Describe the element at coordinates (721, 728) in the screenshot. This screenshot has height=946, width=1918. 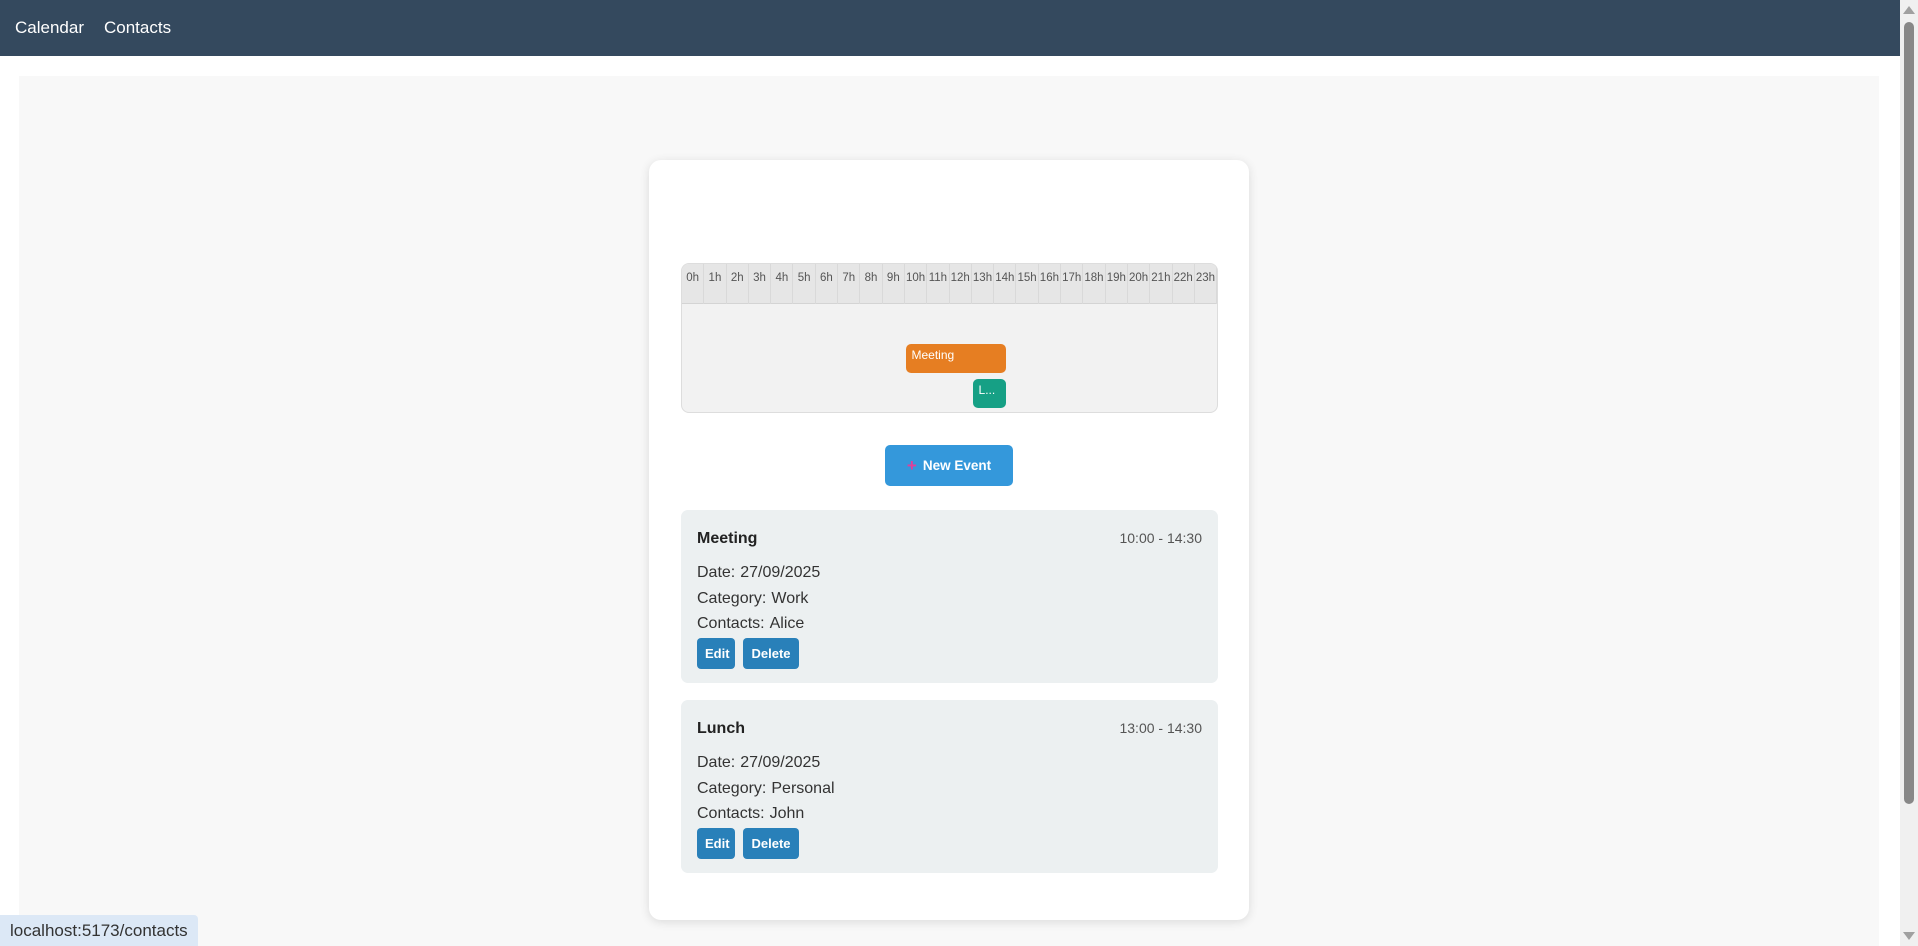
I see `event-title: Lunch` at that location.